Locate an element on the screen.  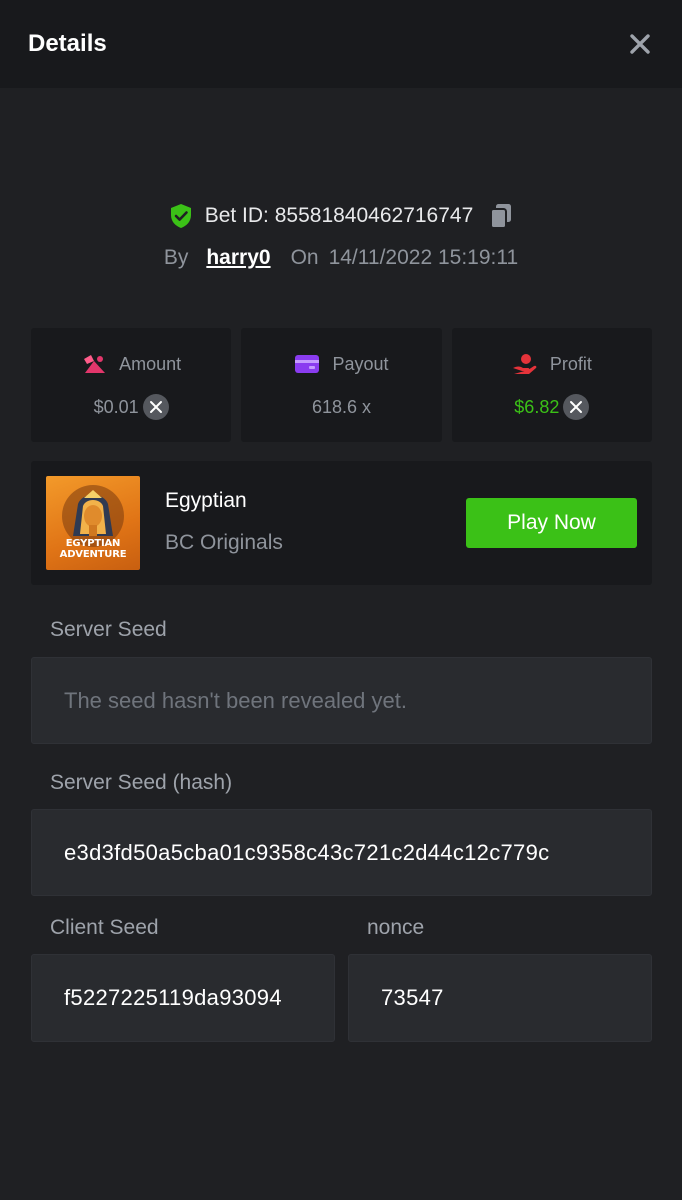
payout-value: 618.6 x is located at coordinates (341, 406).